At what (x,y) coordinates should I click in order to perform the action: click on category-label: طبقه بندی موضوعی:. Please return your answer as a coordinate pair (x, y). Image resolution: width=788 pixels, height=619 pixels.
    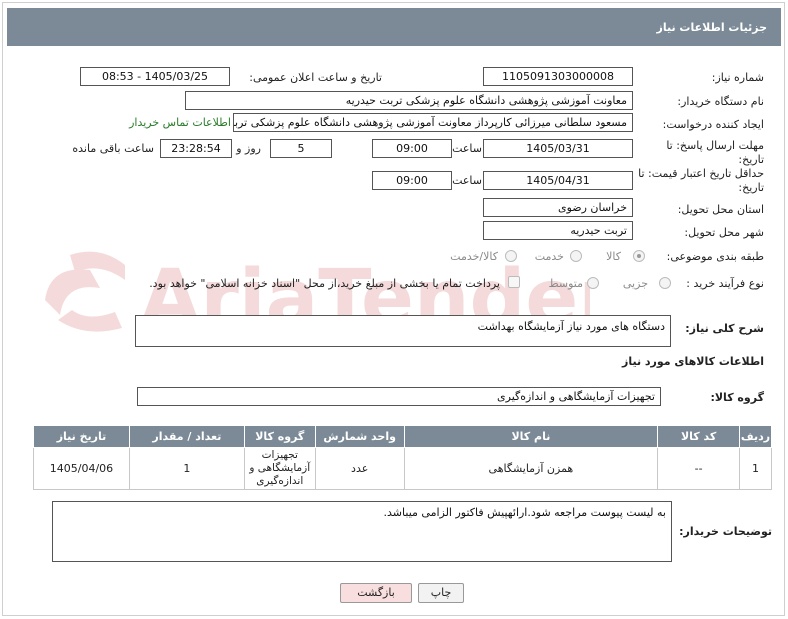
    Looking at the image, I should click on (715, 256).